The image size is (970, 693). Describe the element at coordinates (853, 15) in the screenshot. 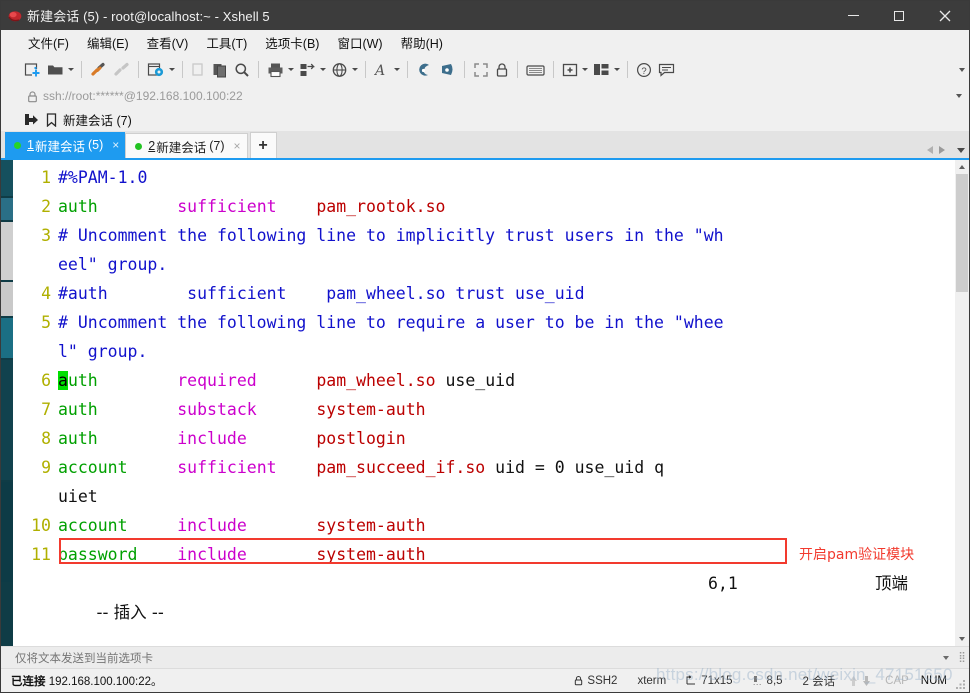

I see `minimize-button` at that location.